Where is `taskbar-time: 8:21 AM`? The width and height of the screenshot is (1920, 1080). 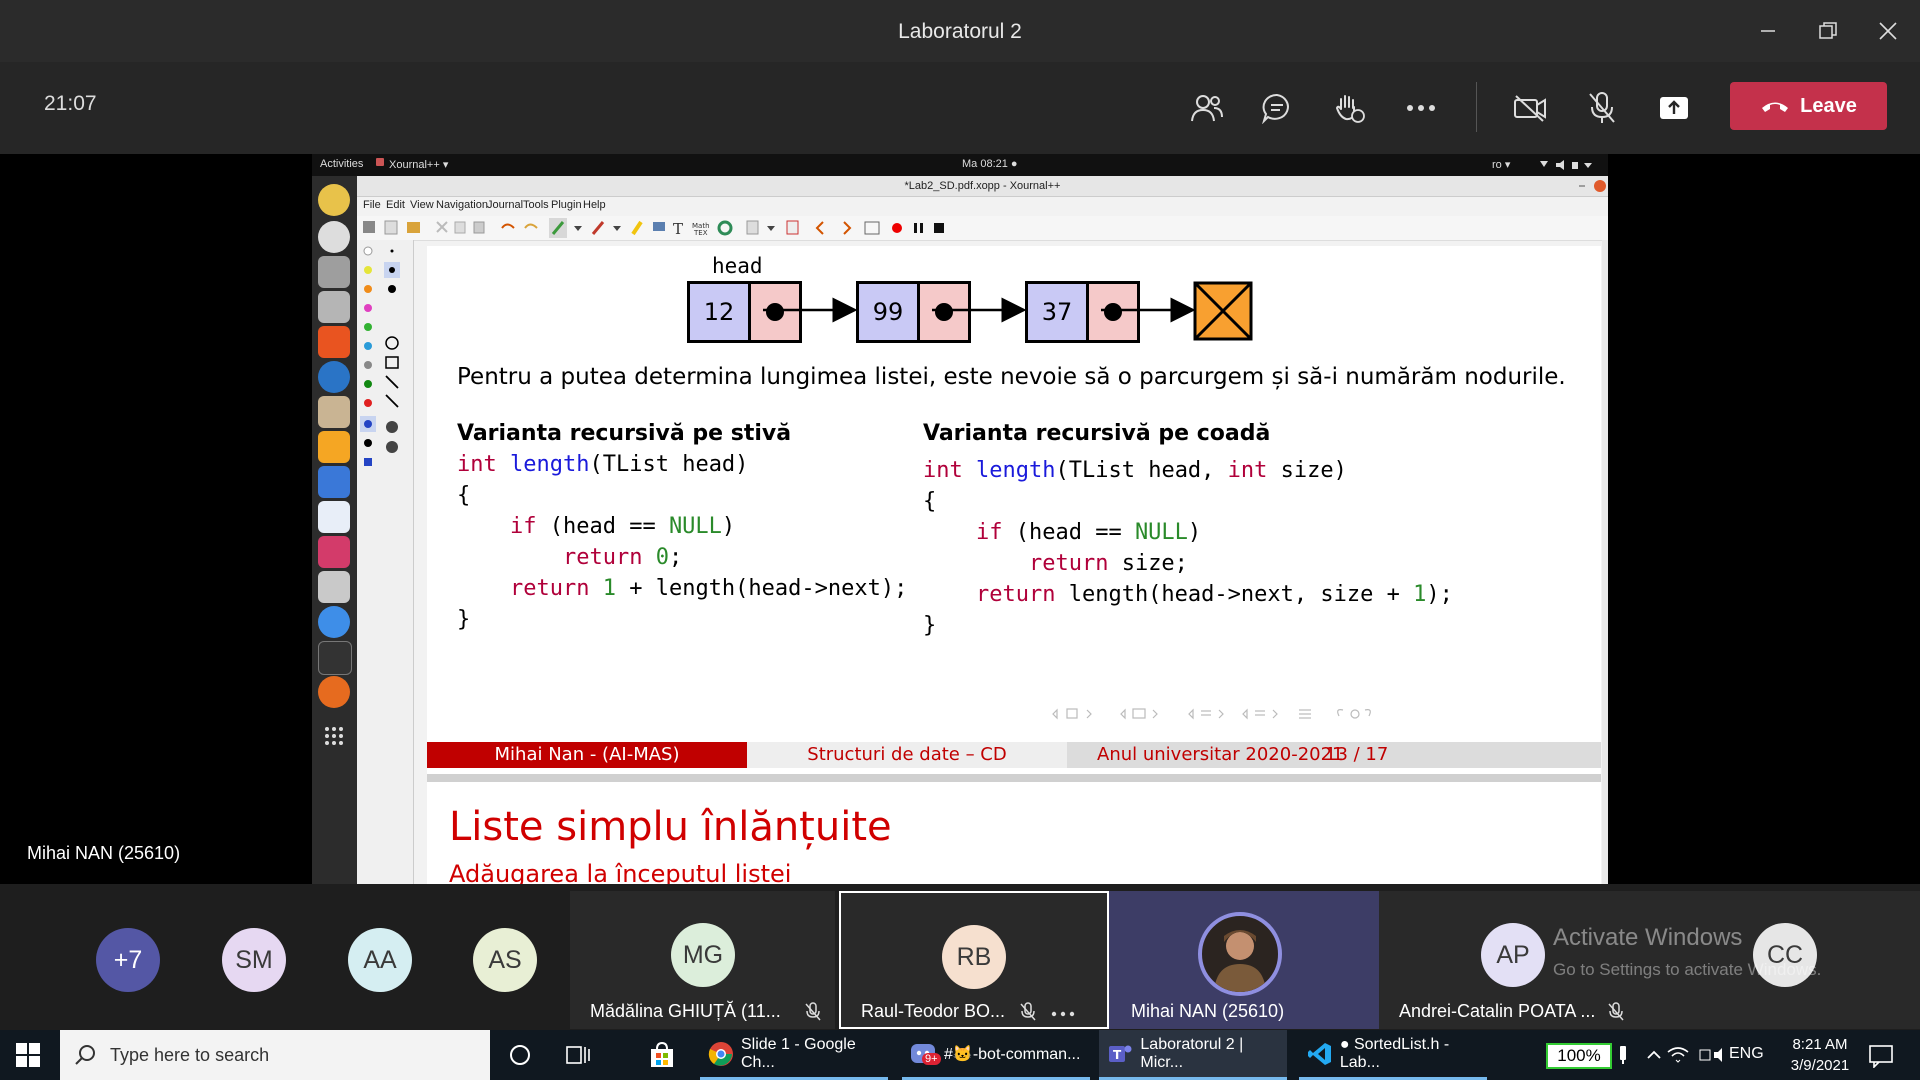 taskbar-time: 8:21 AM is located at coordinates (1820, 1044).